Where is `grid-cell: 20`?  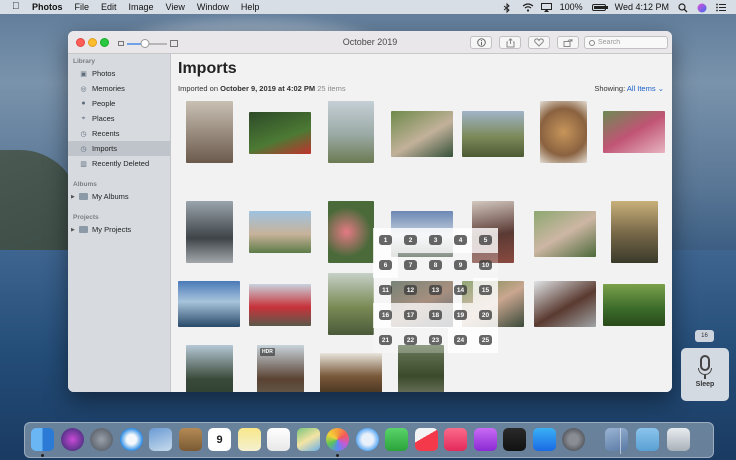 grid-cell: 20 is located at coordinates (485, 315).